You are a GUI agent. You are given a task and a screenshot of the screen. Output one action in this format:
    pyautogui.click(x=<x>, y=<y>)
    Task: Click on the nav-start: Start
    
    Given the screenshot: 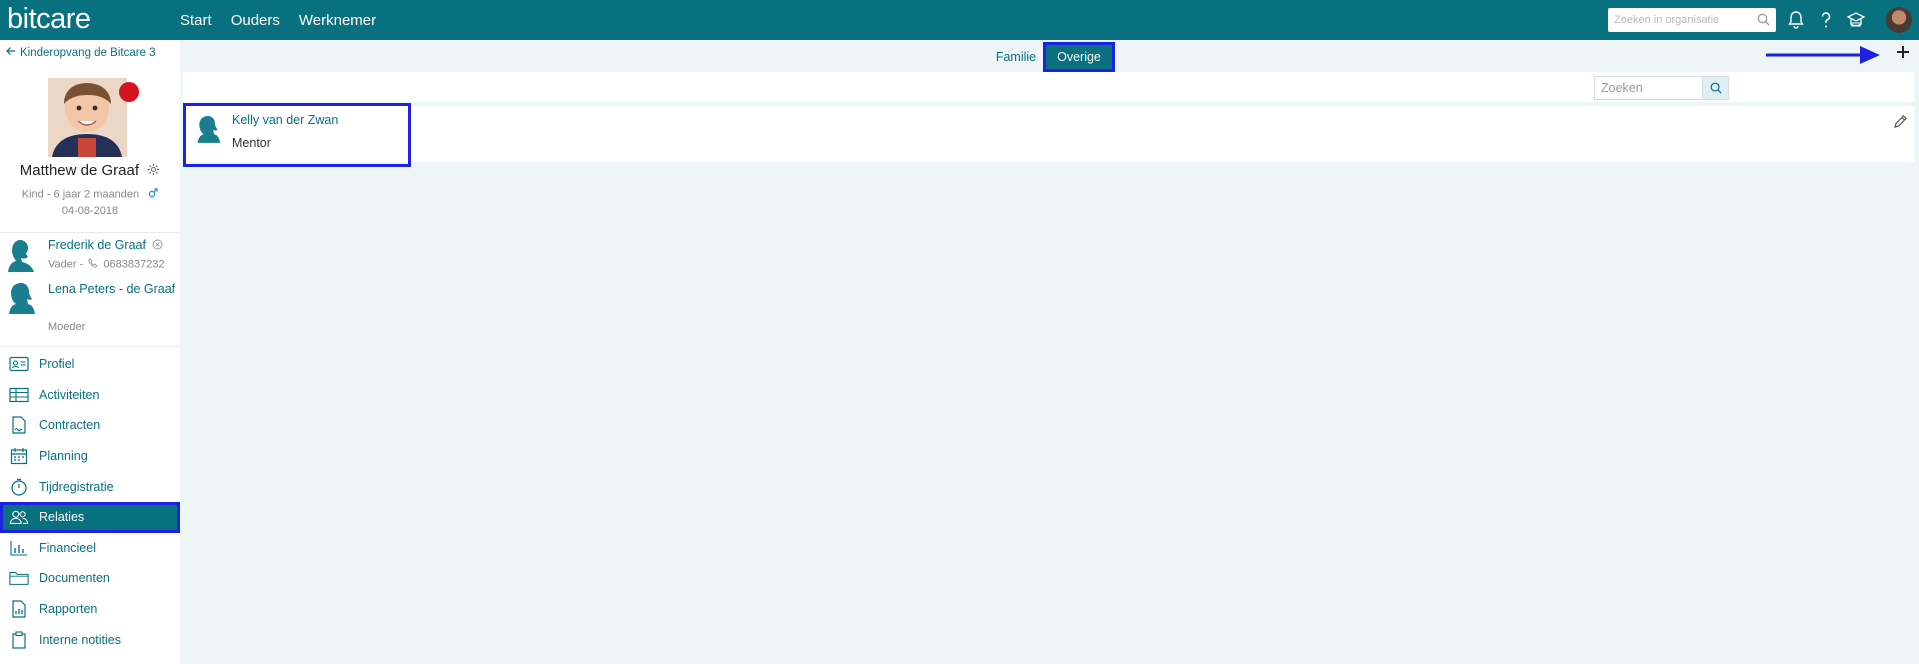 What is the action you would take?
    pyautogui.click(x=196, y=20)
    